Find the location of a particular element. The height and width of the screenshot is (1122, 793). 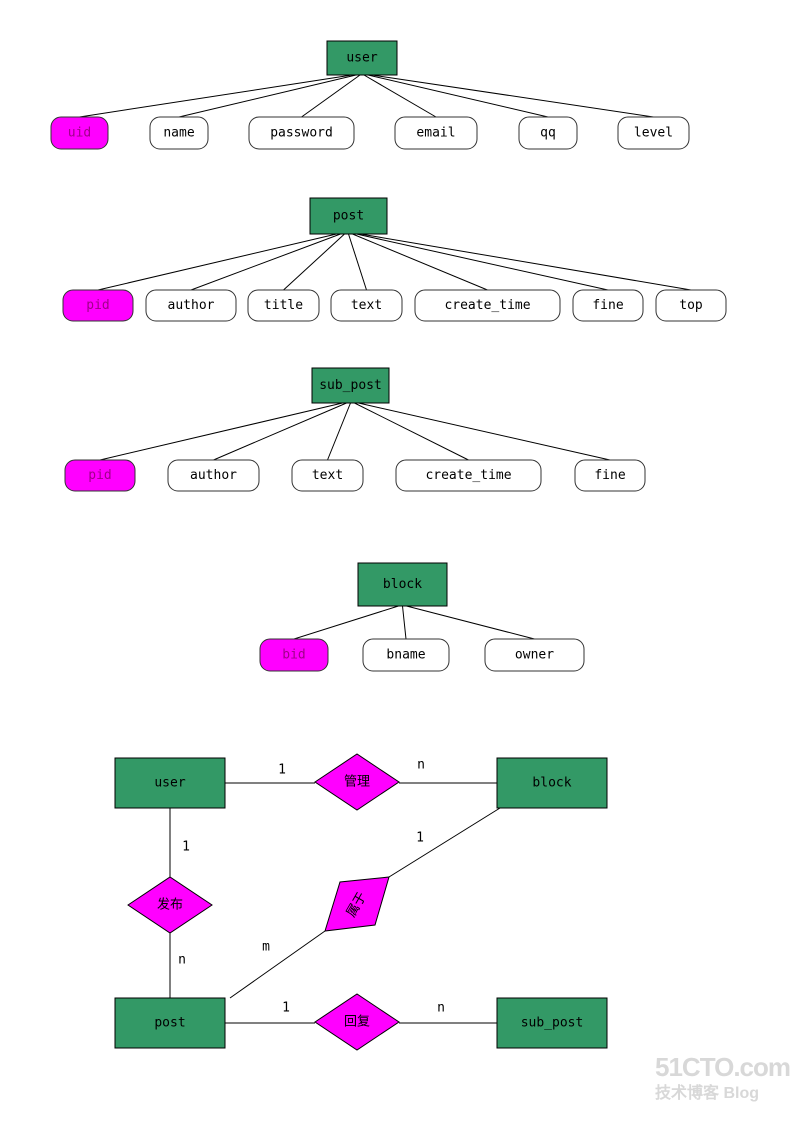

relationship-publish-label: 发布 is located at coordinates (170, 905).